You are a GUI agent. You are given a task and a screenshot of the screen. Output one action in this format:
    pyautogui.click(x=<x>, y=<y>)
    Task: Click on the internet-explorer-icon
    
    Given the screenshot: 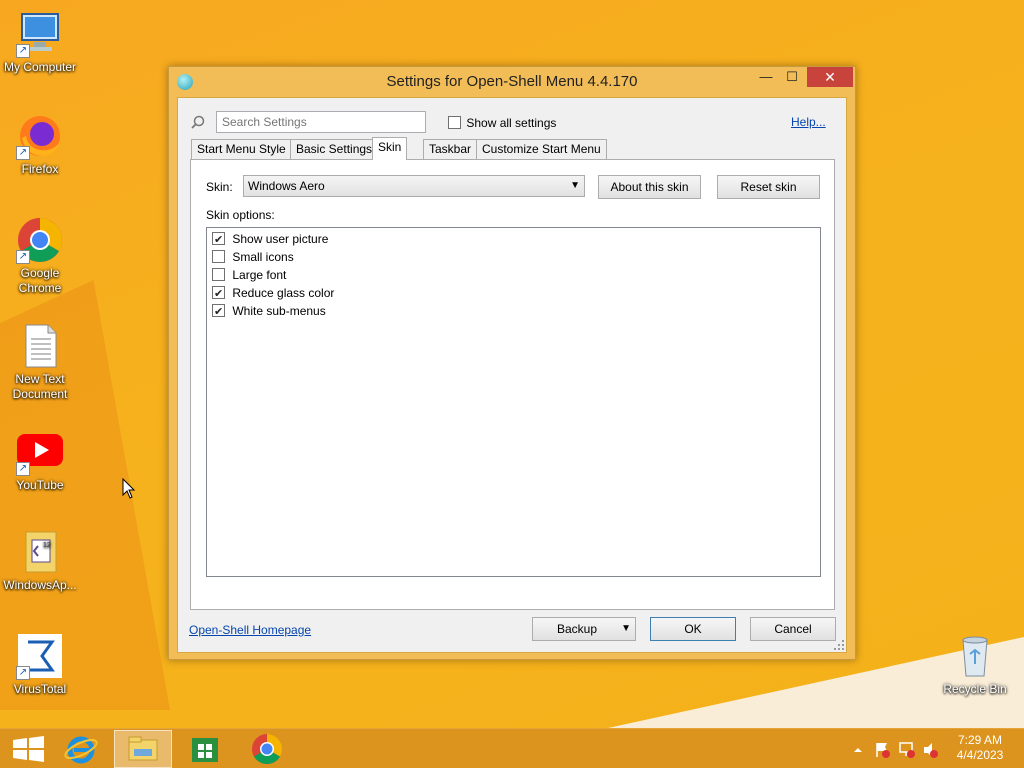 What is the action you would take?
    pyautogui.click(x=81, y=750)
    